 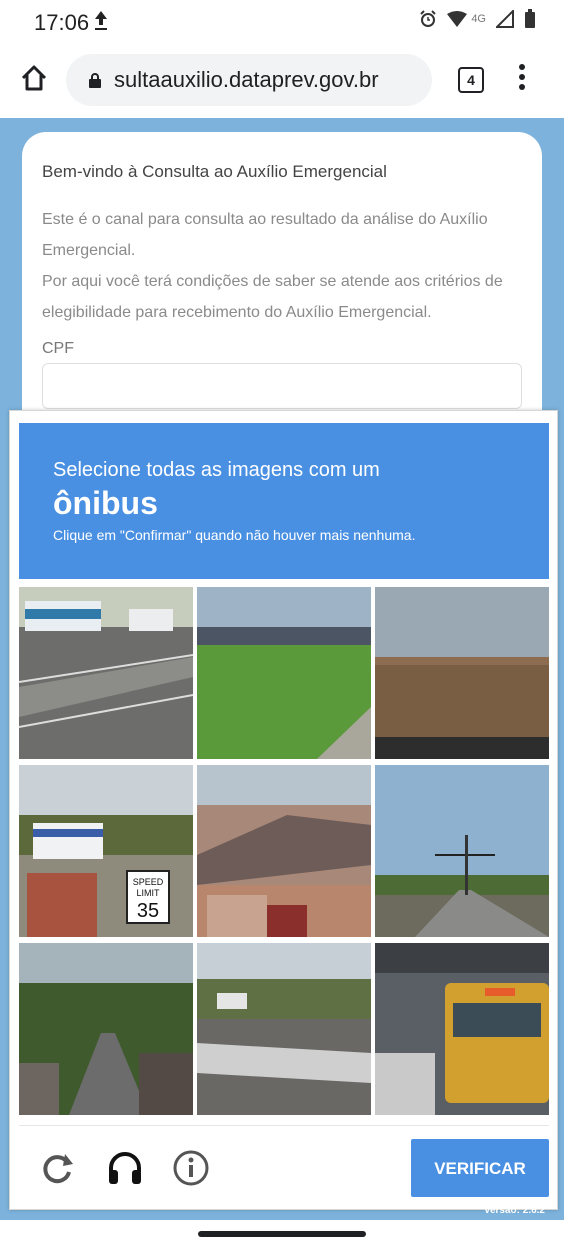 What do you see at coordinates (34, 78) in the screenshot?
I see `home-icon` at bounding box center [34, 78].